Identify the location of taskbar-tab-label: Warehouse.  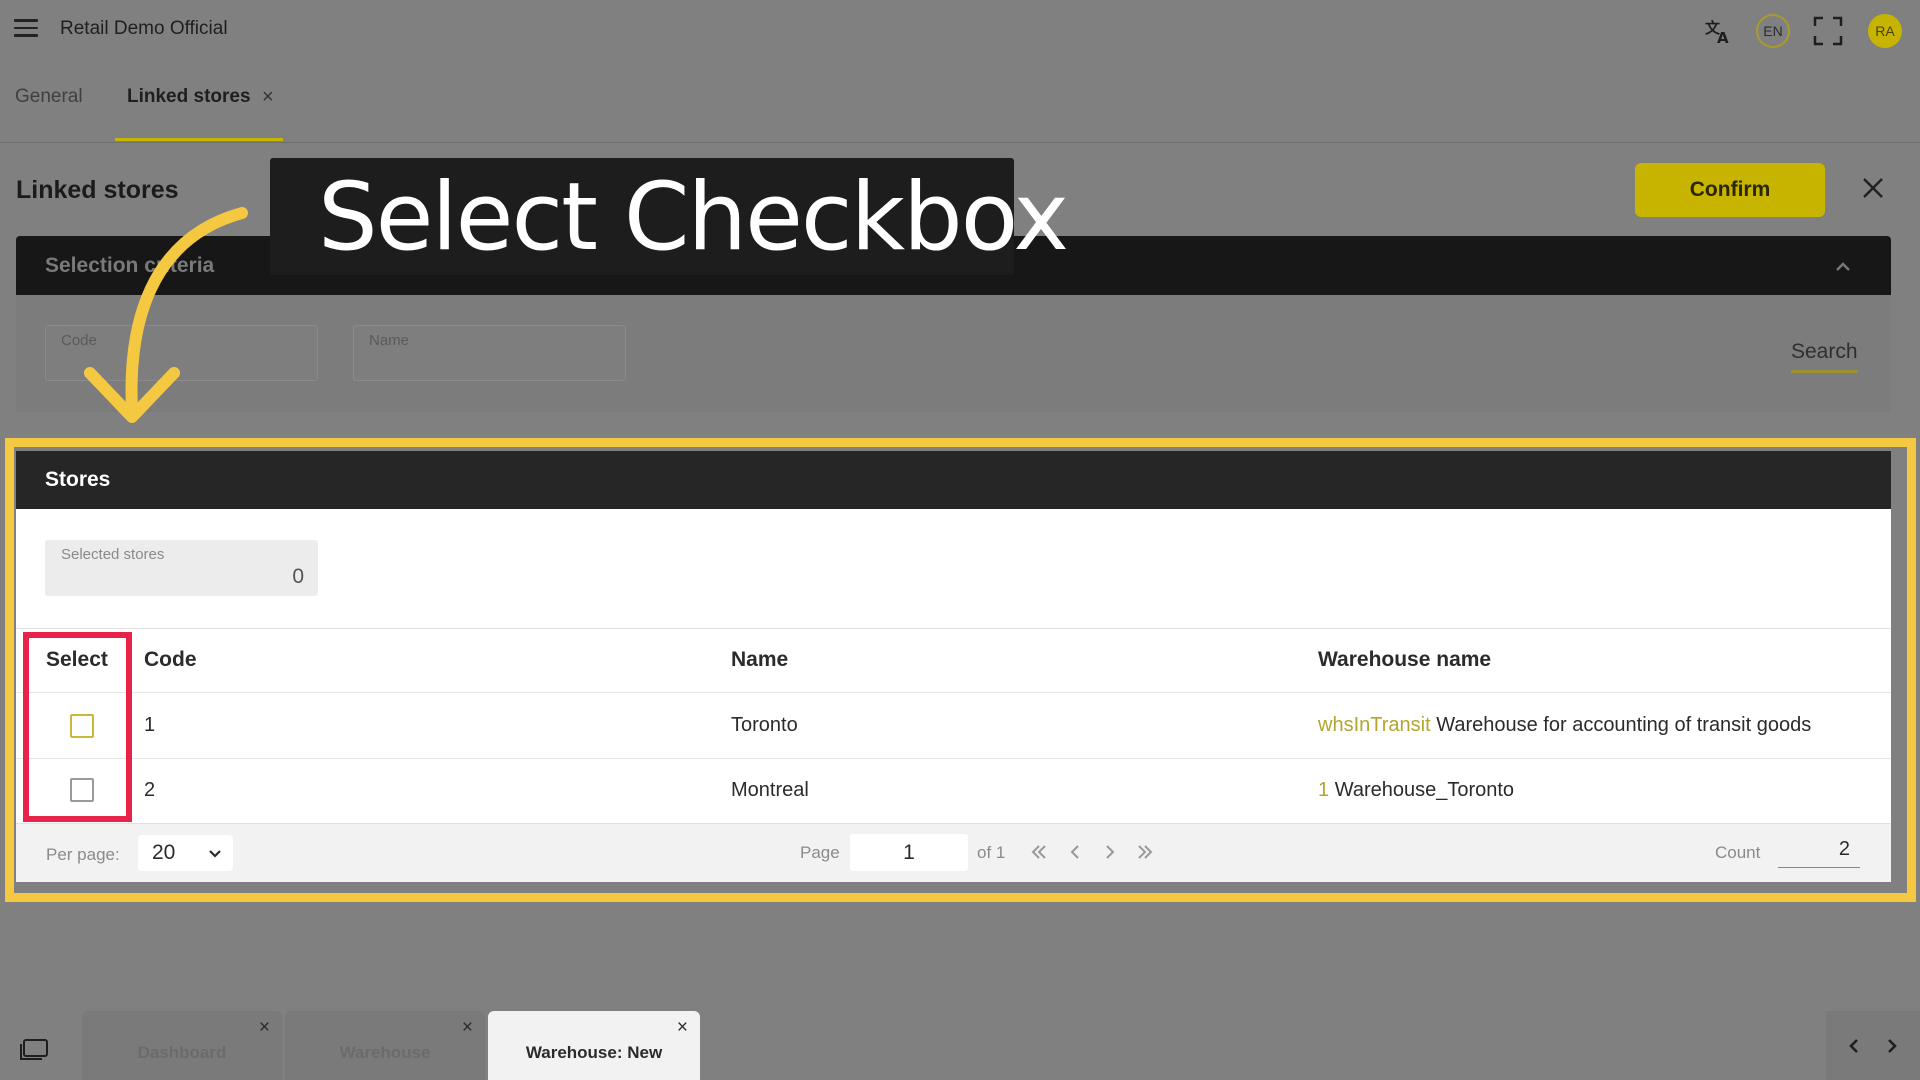
(385, 1052).